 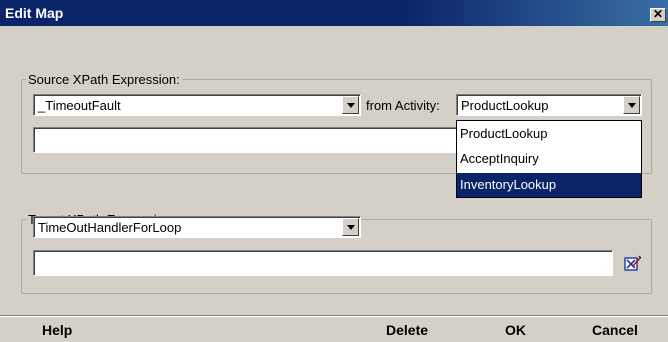 What do you see at coordinates (403, 105) in the screenshot?
I see `from-activity-label: from Activity:` at bounding box center [403, 105].